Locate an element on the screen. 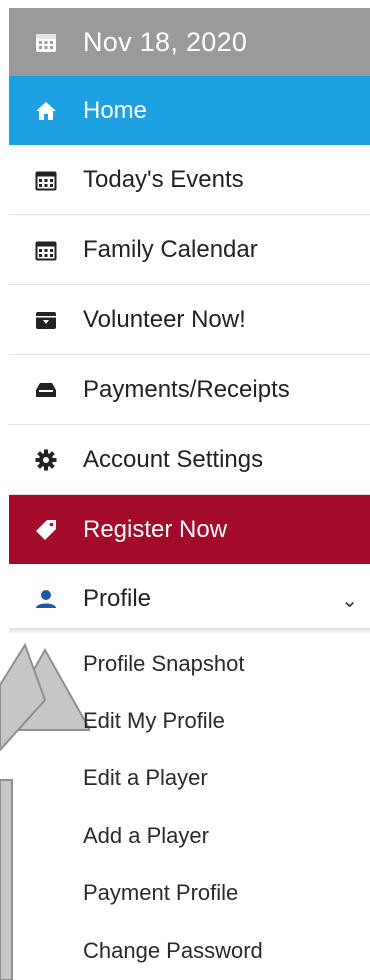 This screenshot has height=980, width=370. nav-item-label: Register Now is located at coordinates (155, 529).